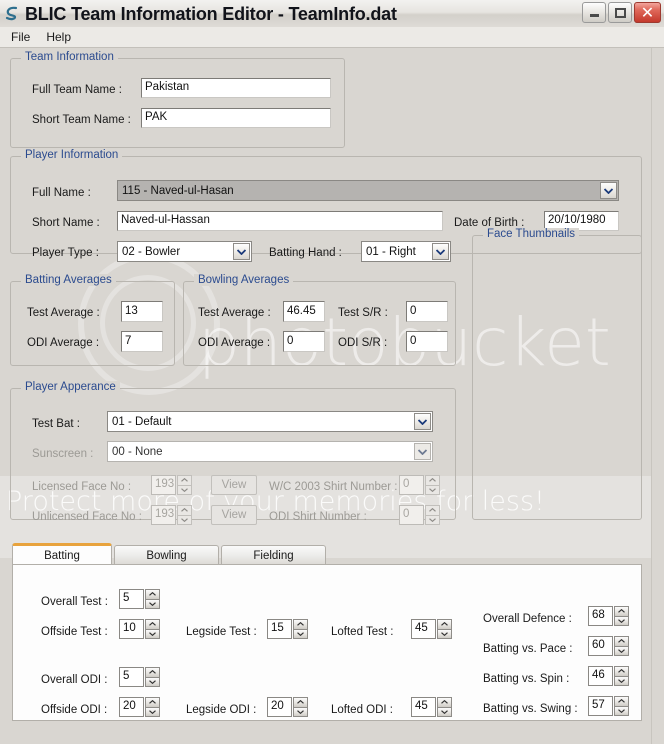 Image resolution: width=664 pixels, height=744 pixels. I want to click on full-team-name-input: Pakistan, so click(236, 88).